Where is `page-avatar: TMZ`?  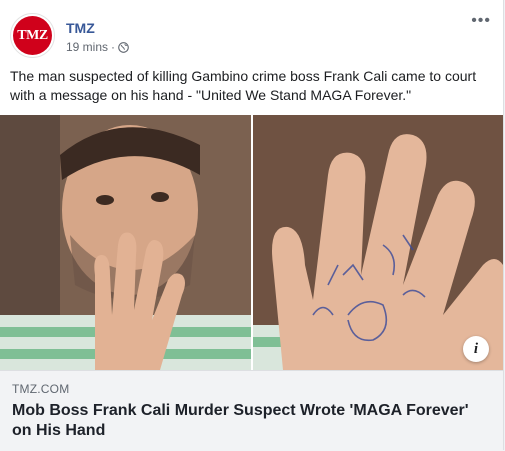 page-avatar: TMZ is located at coordinates (32, 35).